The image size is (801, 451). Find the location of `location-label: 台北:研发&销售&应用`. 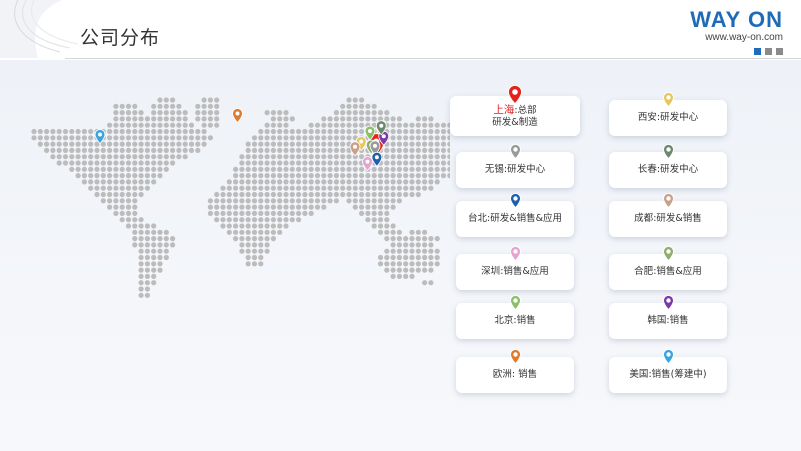

location-label: 台北:研发&销售&应用 is located at coordinates (515, 219).